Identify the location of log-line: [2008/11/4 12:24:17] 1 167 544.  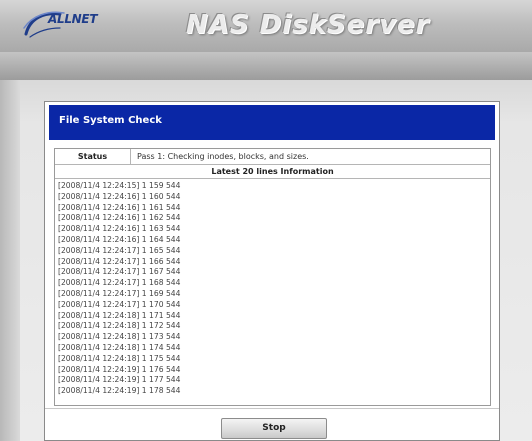
(119, 272).